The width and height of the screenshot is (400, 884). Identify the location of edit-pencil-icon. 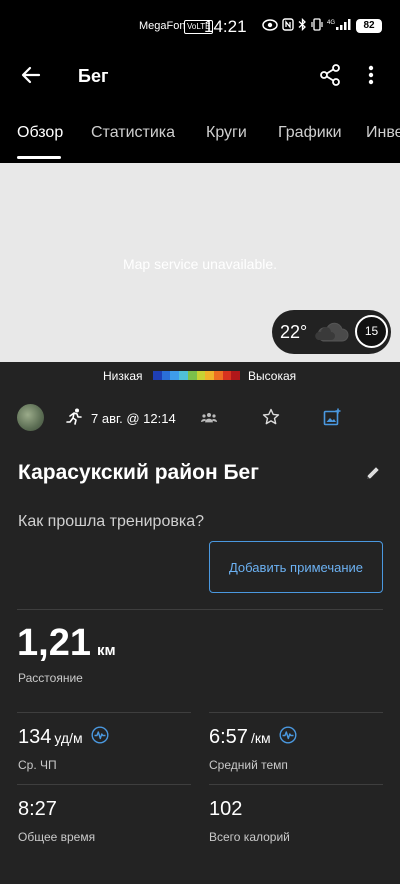
(373, 475).